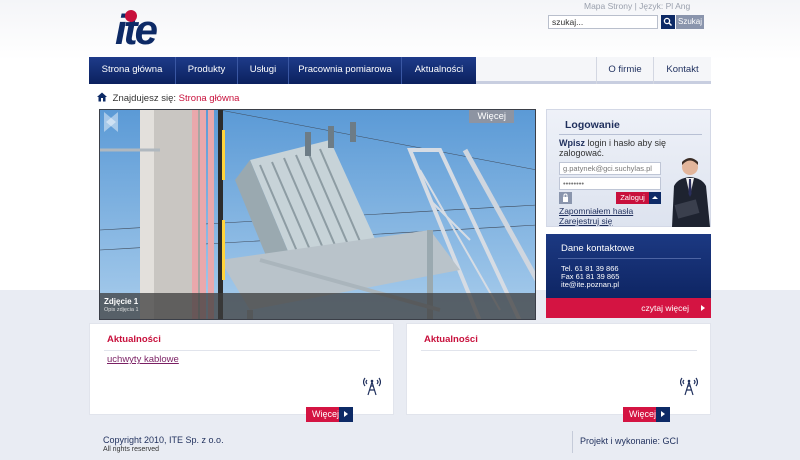 This screenshot has height=460, width=800. I want to click on slider-caption: Zdjęcie 1 Opis zdjęcia 1, so click(317, 306).